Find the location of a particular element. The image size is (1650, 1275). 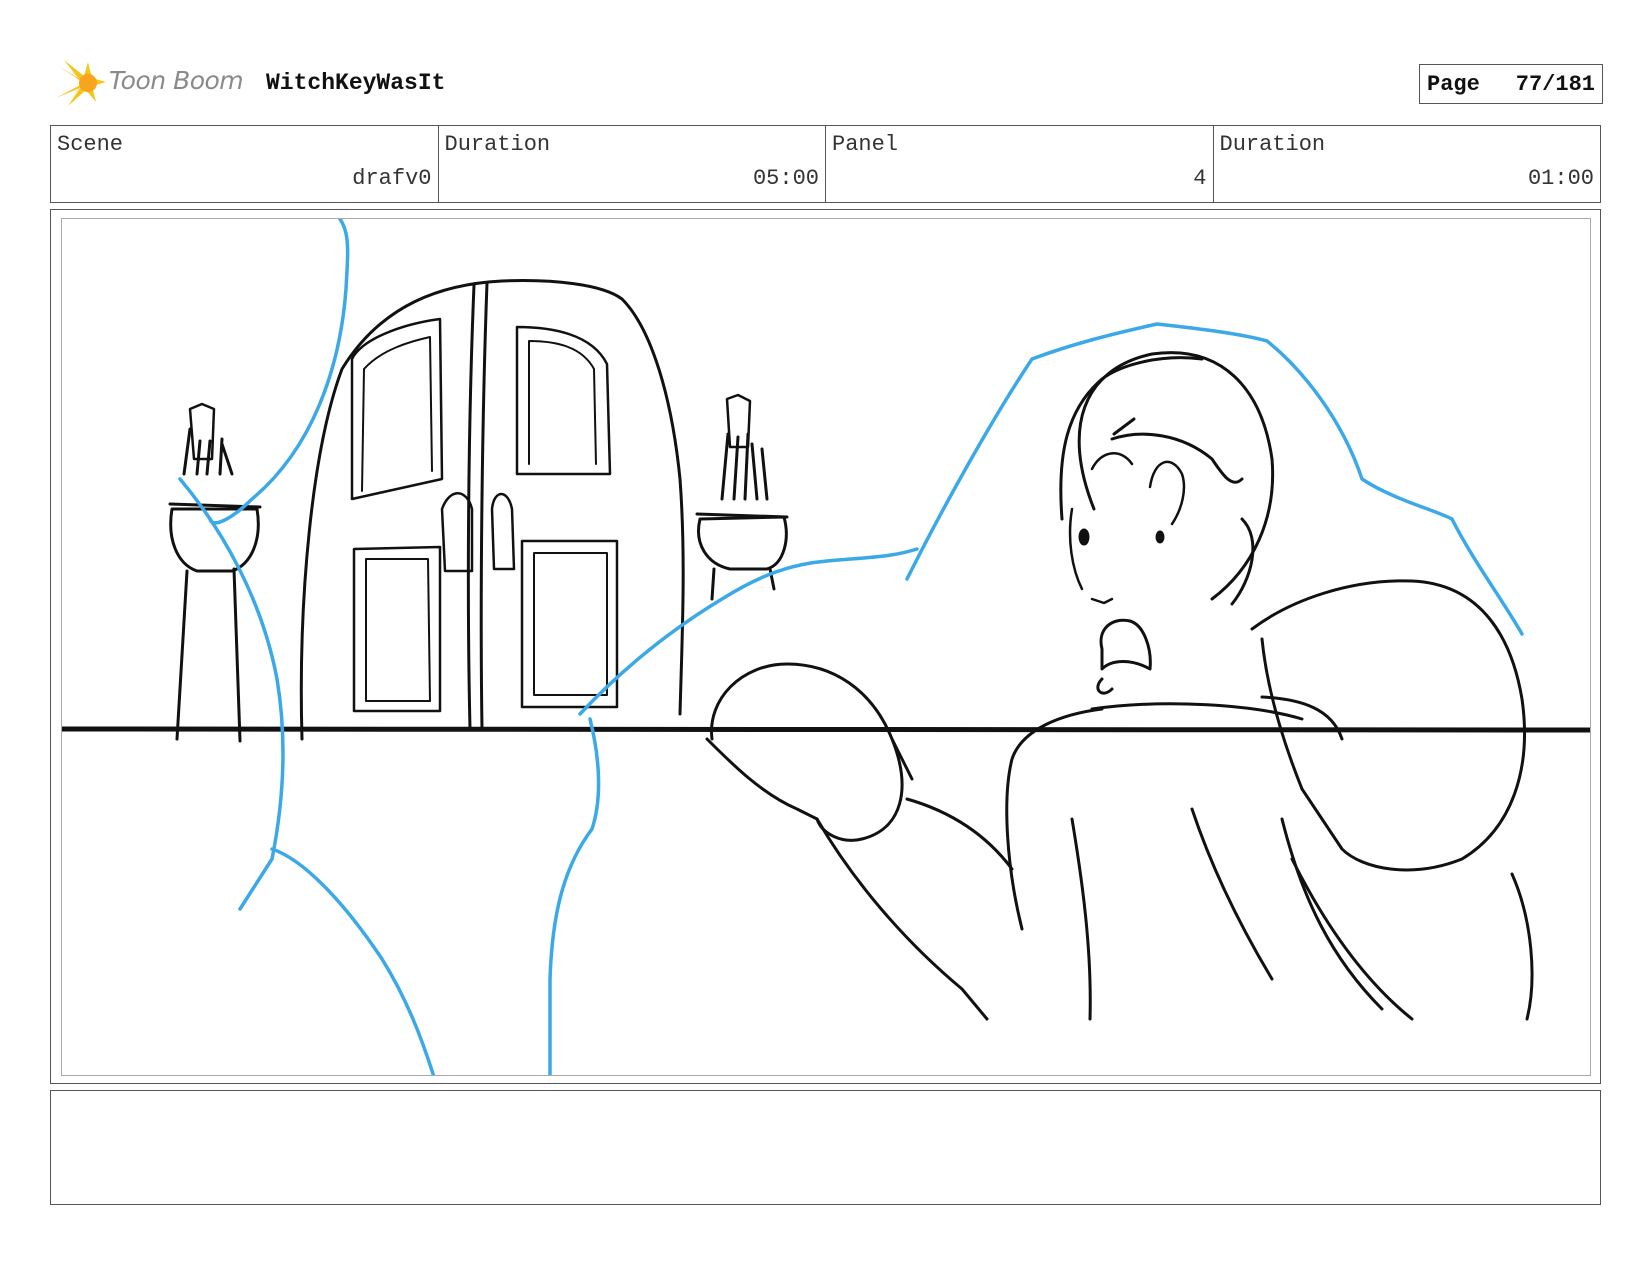

floor-line is located at coordinates (826, 729).